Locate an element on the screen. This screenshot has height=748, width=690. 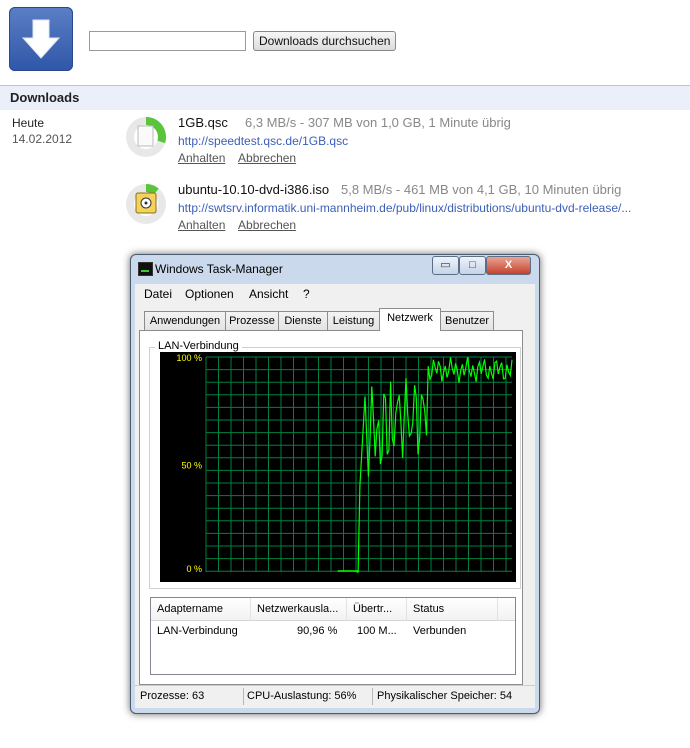
tab-network: Netzwerk is located at coordinates (410, 319).